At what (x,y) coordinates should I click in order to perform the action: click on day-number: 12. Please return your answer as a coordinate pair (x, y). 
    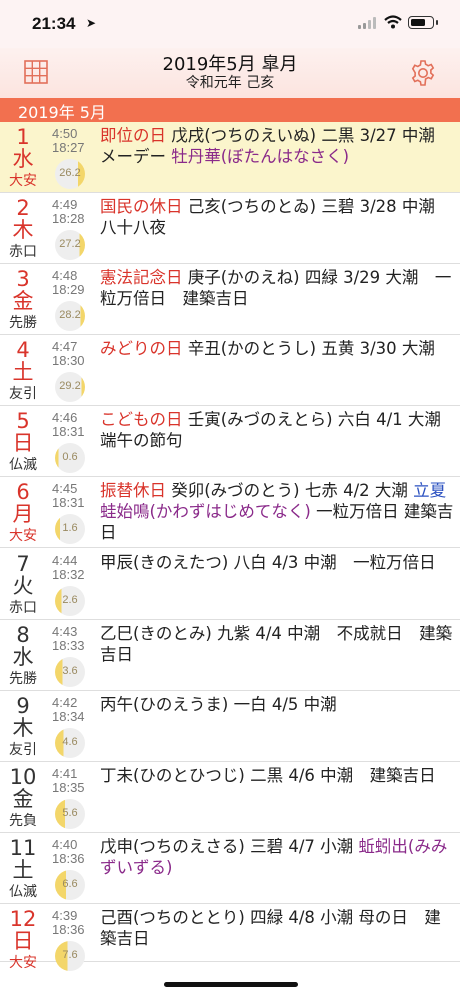
    Looking at the image, I should click on (23, 919).